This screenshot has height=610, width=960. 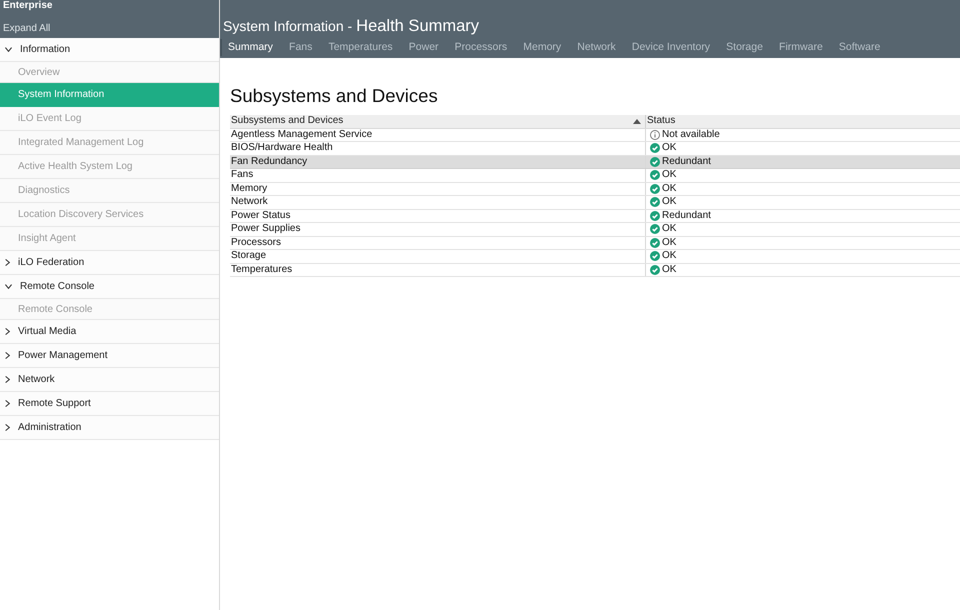 What do you see at coordinates (26, 29) in the screenshot?
I see `expand-all-link: Expand All` at bounding box center [26, 29].